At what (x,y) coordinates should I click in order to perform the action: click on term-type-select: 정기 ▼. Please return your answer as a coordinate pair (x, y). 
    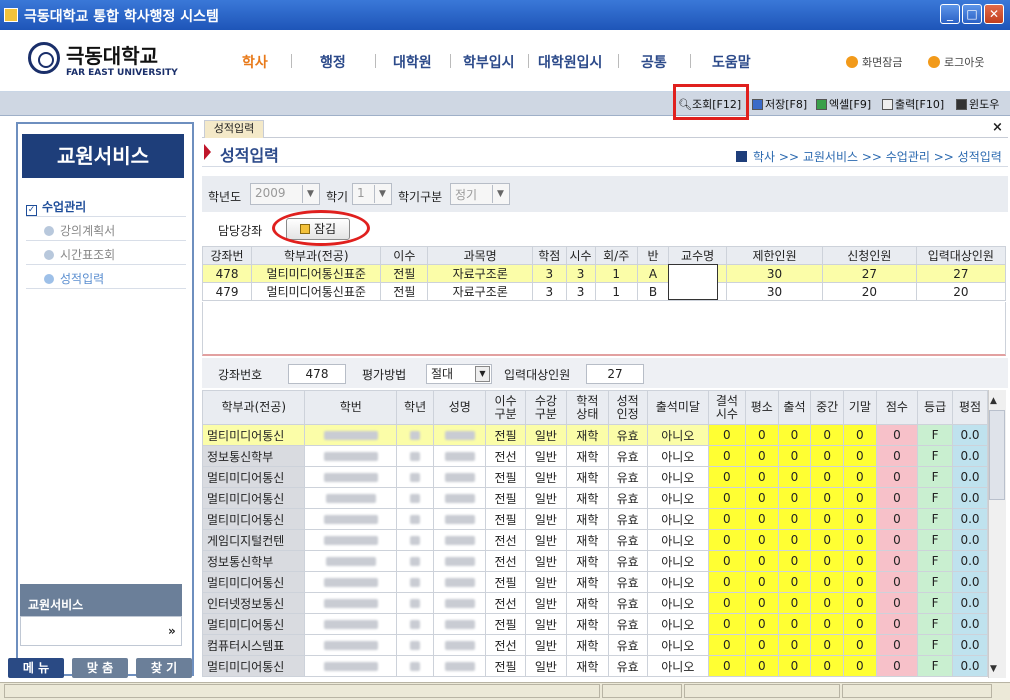
    Looking at the image, I should click on (480, 194).